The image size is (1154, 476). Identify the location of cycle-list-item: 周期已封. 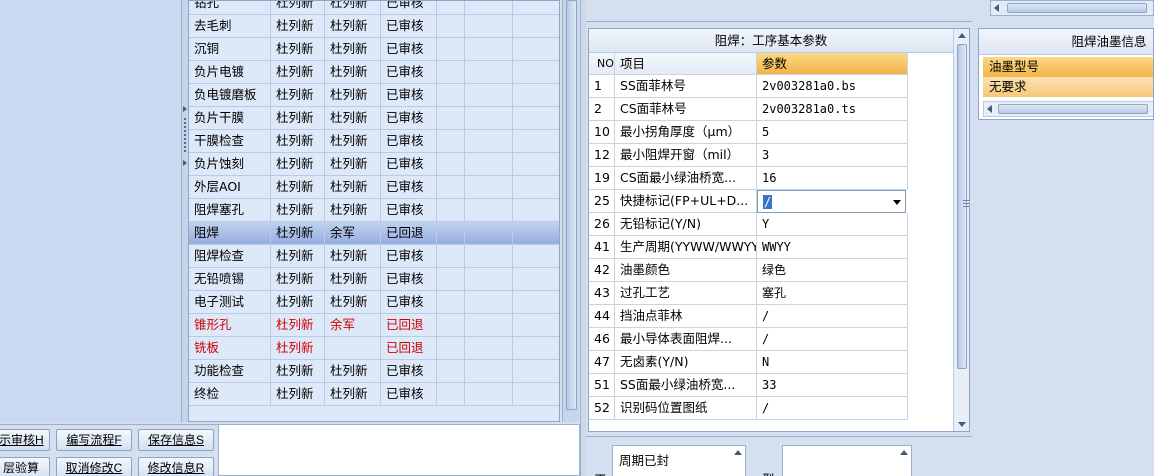
(644, 460).